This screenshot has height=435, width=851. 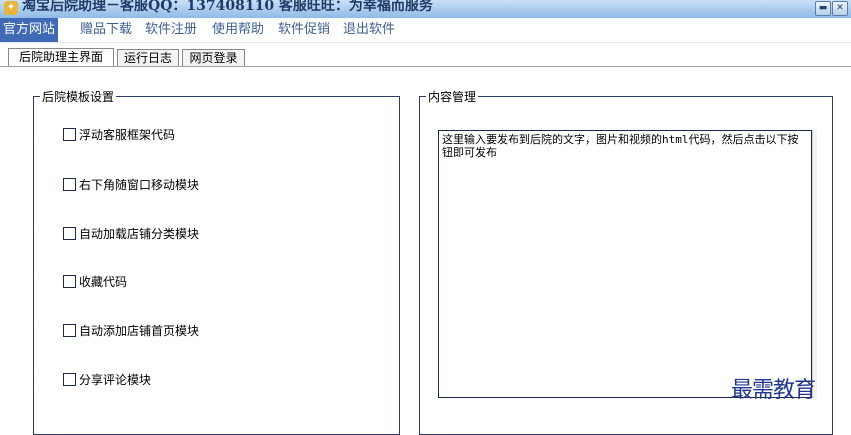 I want to click on option-label: 自动添加店铺首页模块, so click(x=139, y=331).